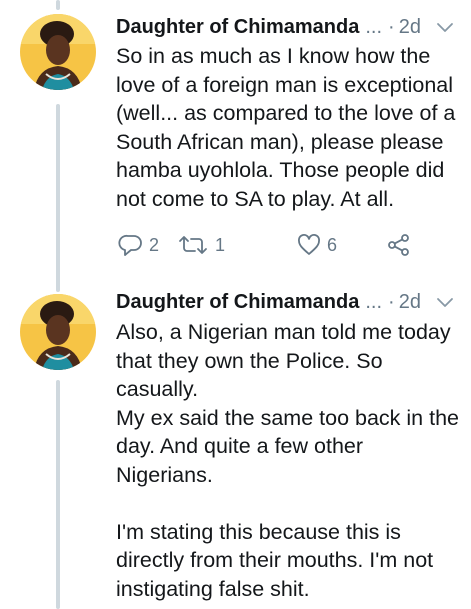 Image resolution: width=471 pixels, height=609 pixels. Describe the element at coordinates (154, 244) in the screenshot. I see `reply-count: 2` at that location.